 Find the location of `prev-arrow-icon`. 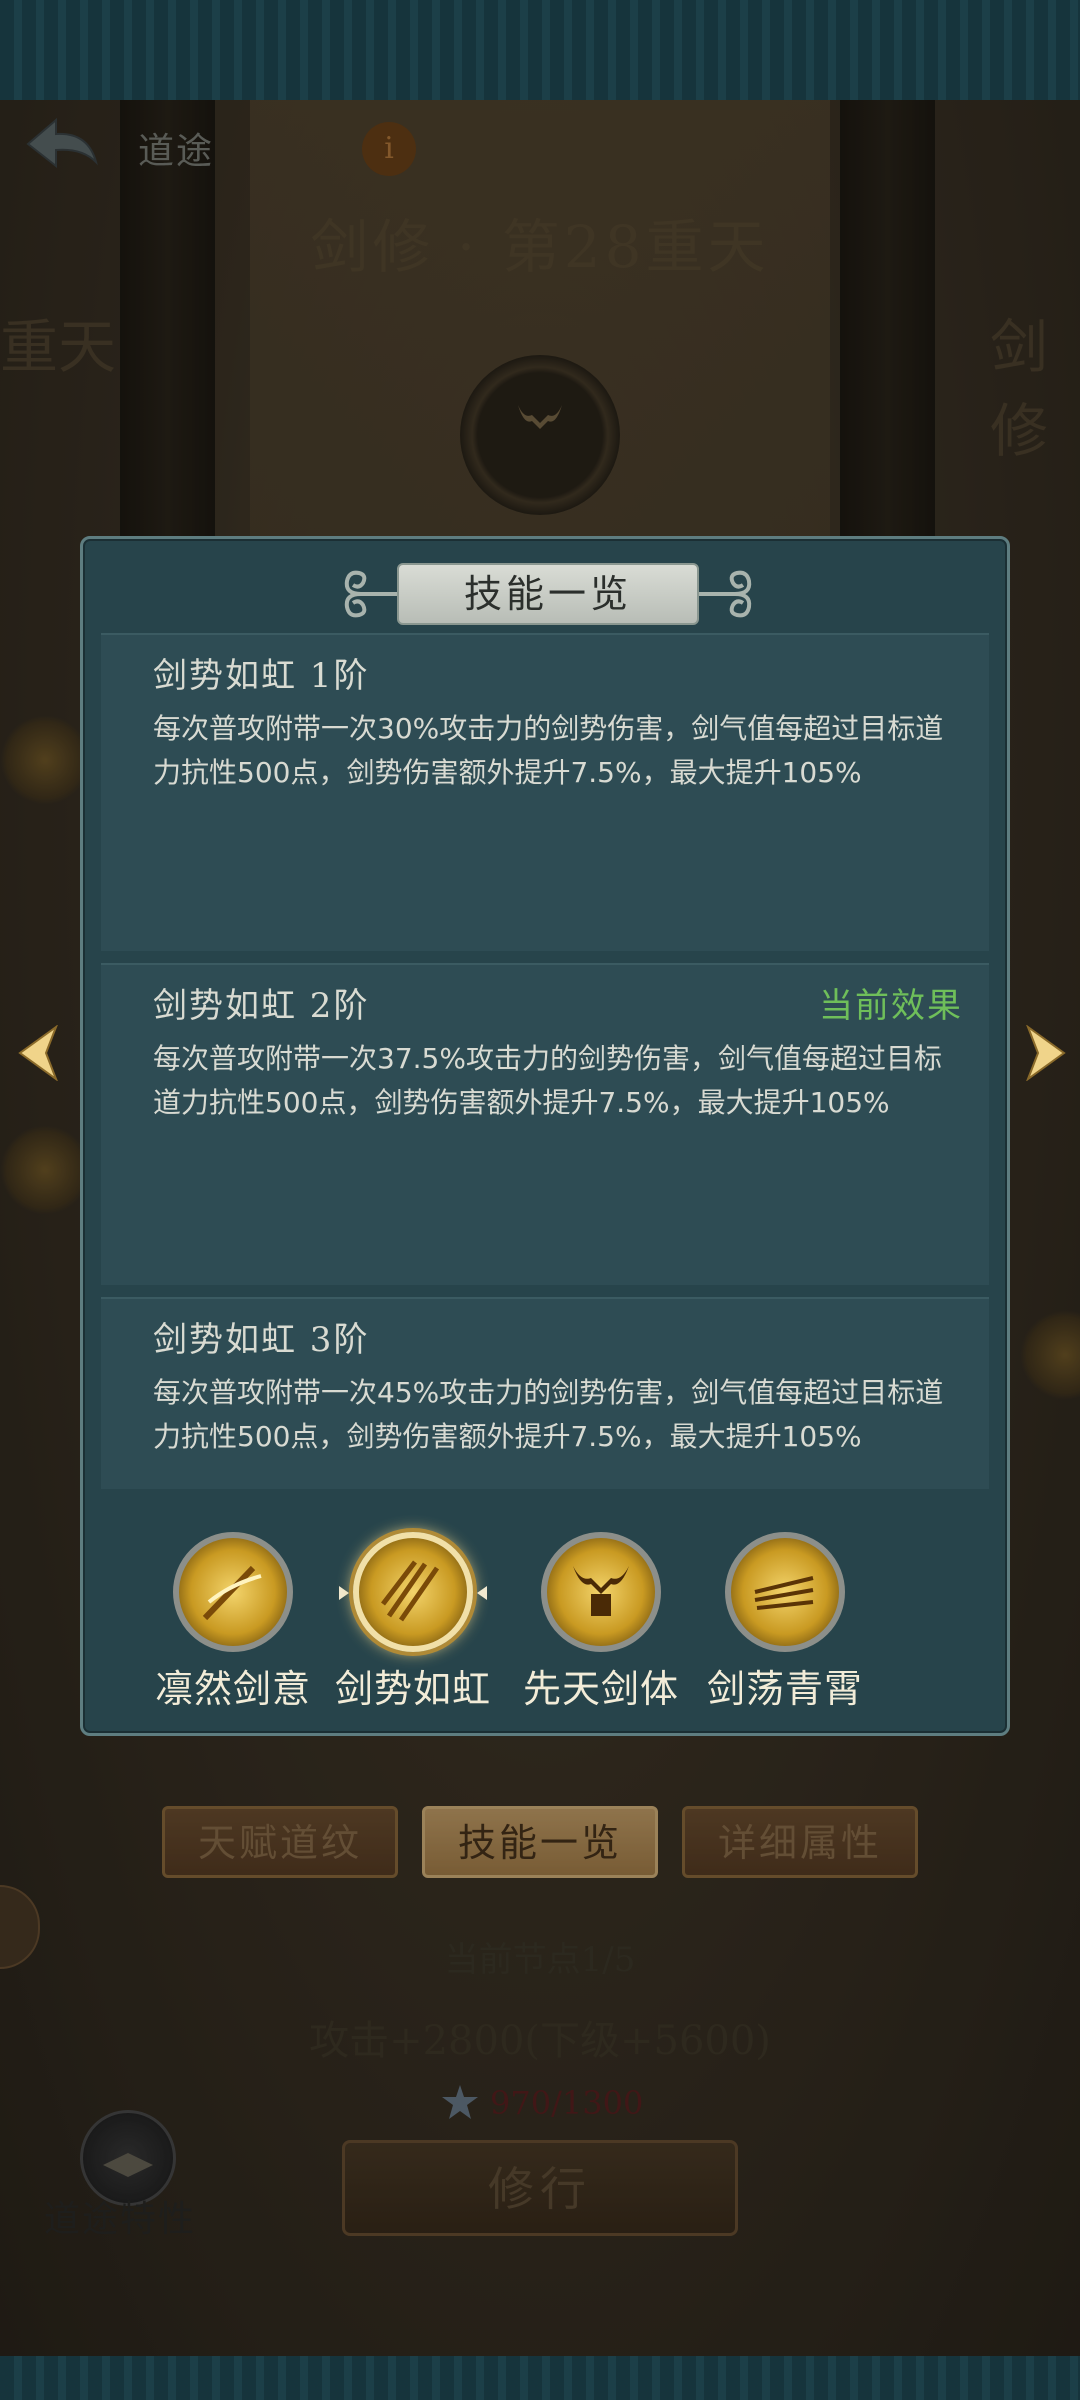

prev-arrow-icon is located at coordinates (38, 1053).